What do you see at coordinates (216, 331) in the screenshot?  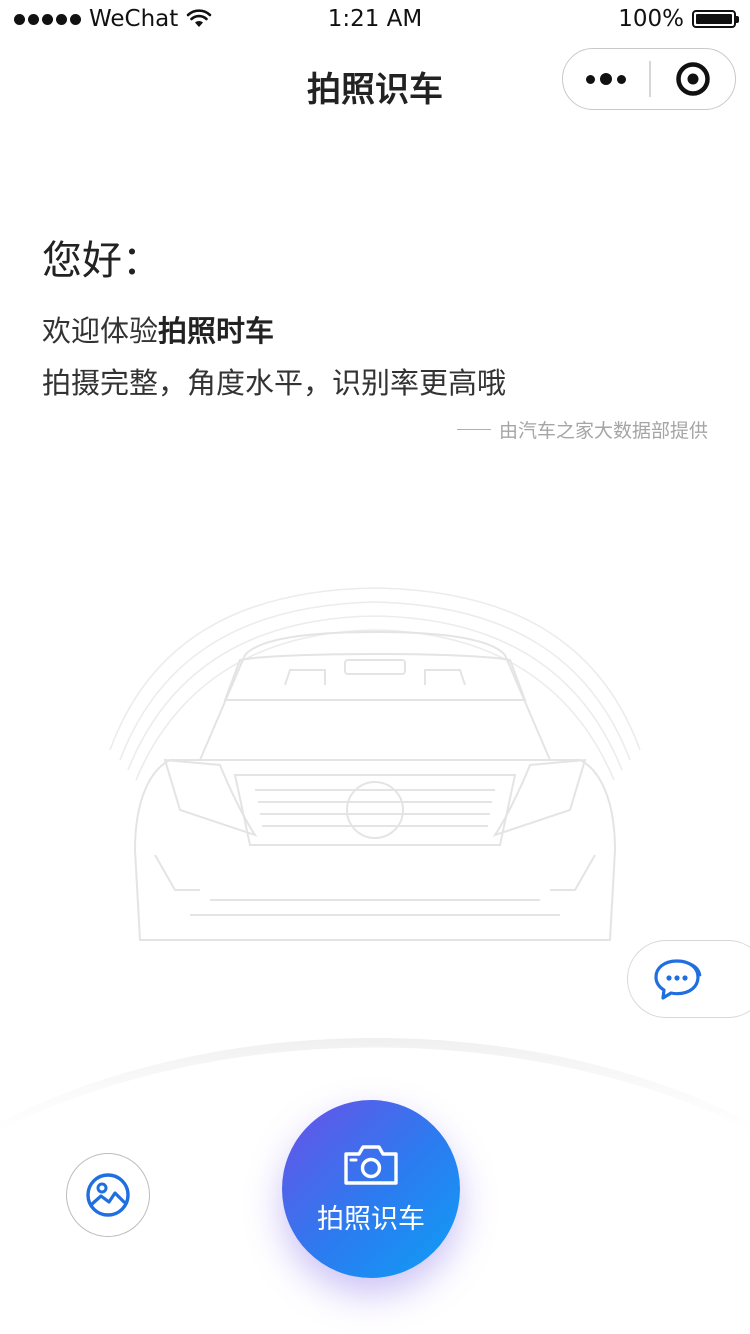 I see `welcome-brand: 拍照时车` at bounding box center [216, 331].